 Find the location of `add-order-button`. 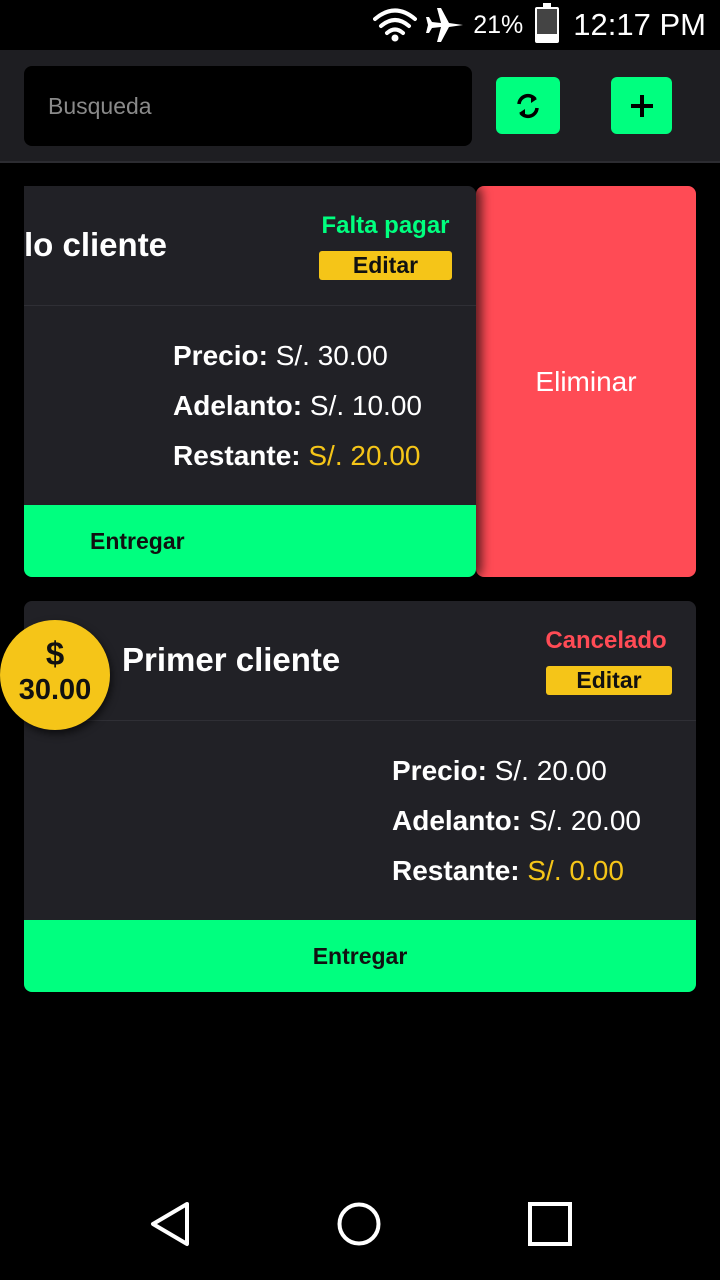

add-order-button is located at coordinates (641, 105).